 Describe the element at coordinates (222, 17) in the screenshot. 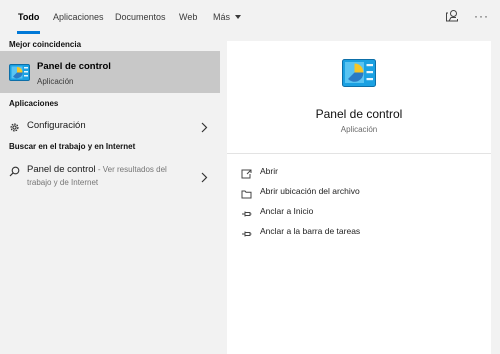

I see `tab-mas-label: Más` at that location.